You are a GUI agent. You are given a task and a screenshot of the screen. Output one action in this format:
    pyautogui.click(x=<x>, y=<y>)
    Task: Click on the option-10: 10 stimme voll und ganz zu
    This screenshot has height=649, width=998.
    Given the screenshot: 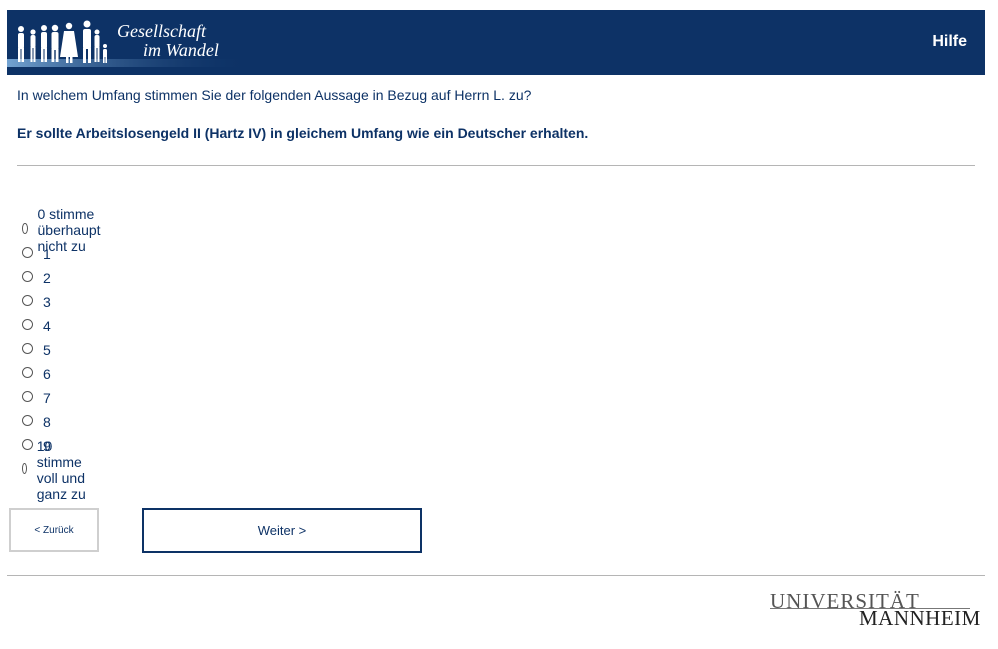 What is the action you would take?
    pyautogui.click(x=55, y=470)
    